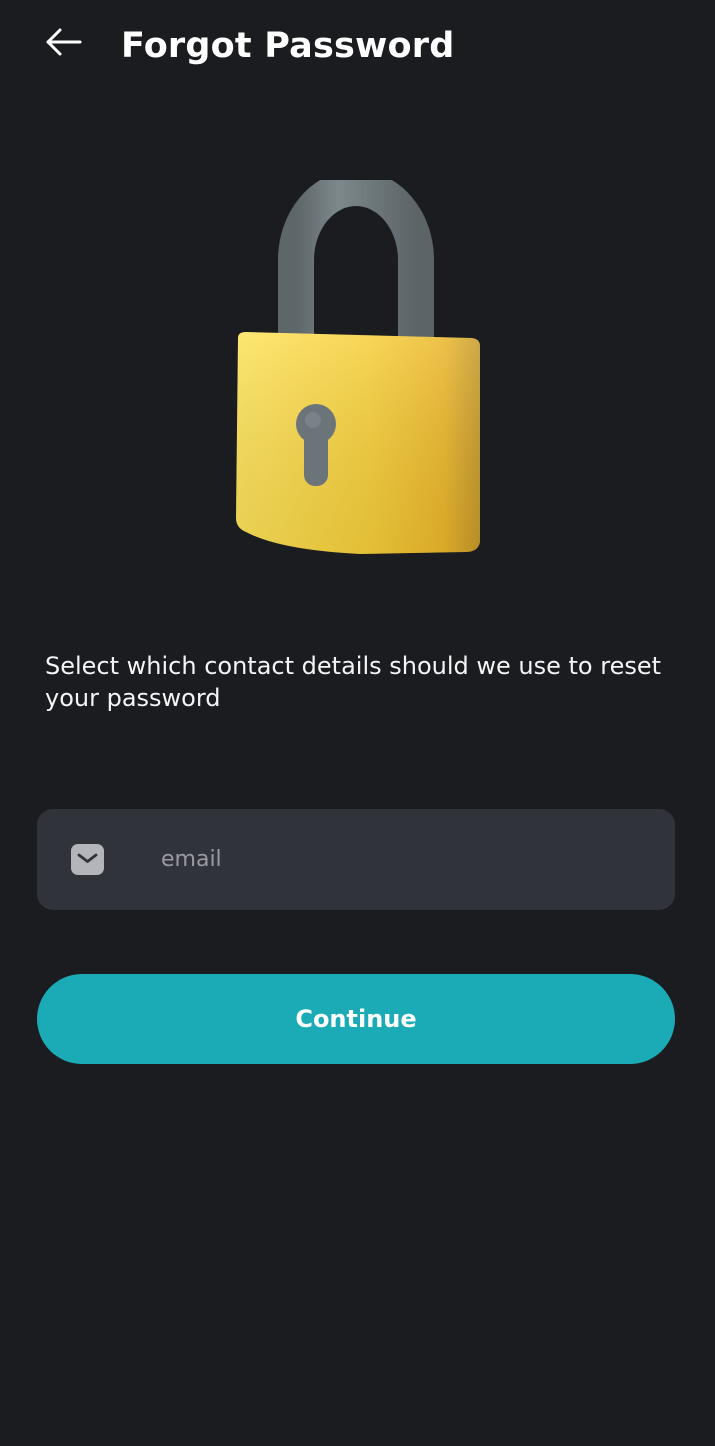  I want to click on page-title: Forgot Password, so click(288, 46).